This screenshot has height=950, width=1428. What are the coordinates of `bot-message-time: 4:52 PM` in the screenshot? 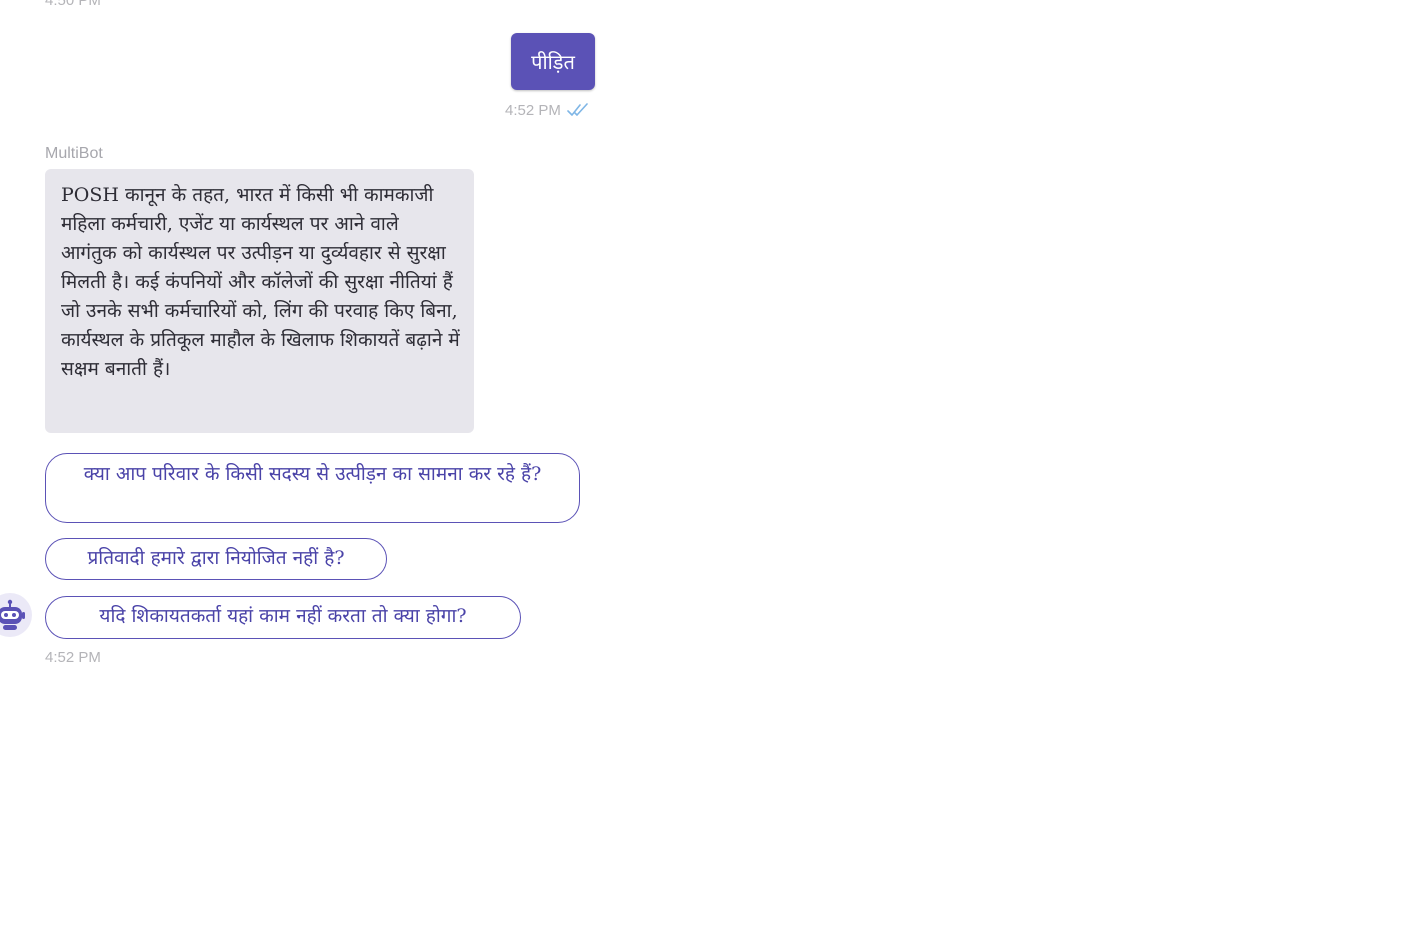 It's located at (73, 657).